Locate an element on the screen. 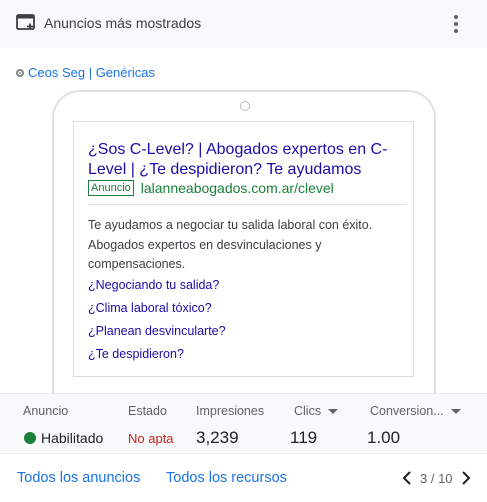 The width and height of the screenshot is (487, 502). ad-headline-line-2: Level | ¿Te despidieron? Te ayudamos is located at coordinates (225, 169).